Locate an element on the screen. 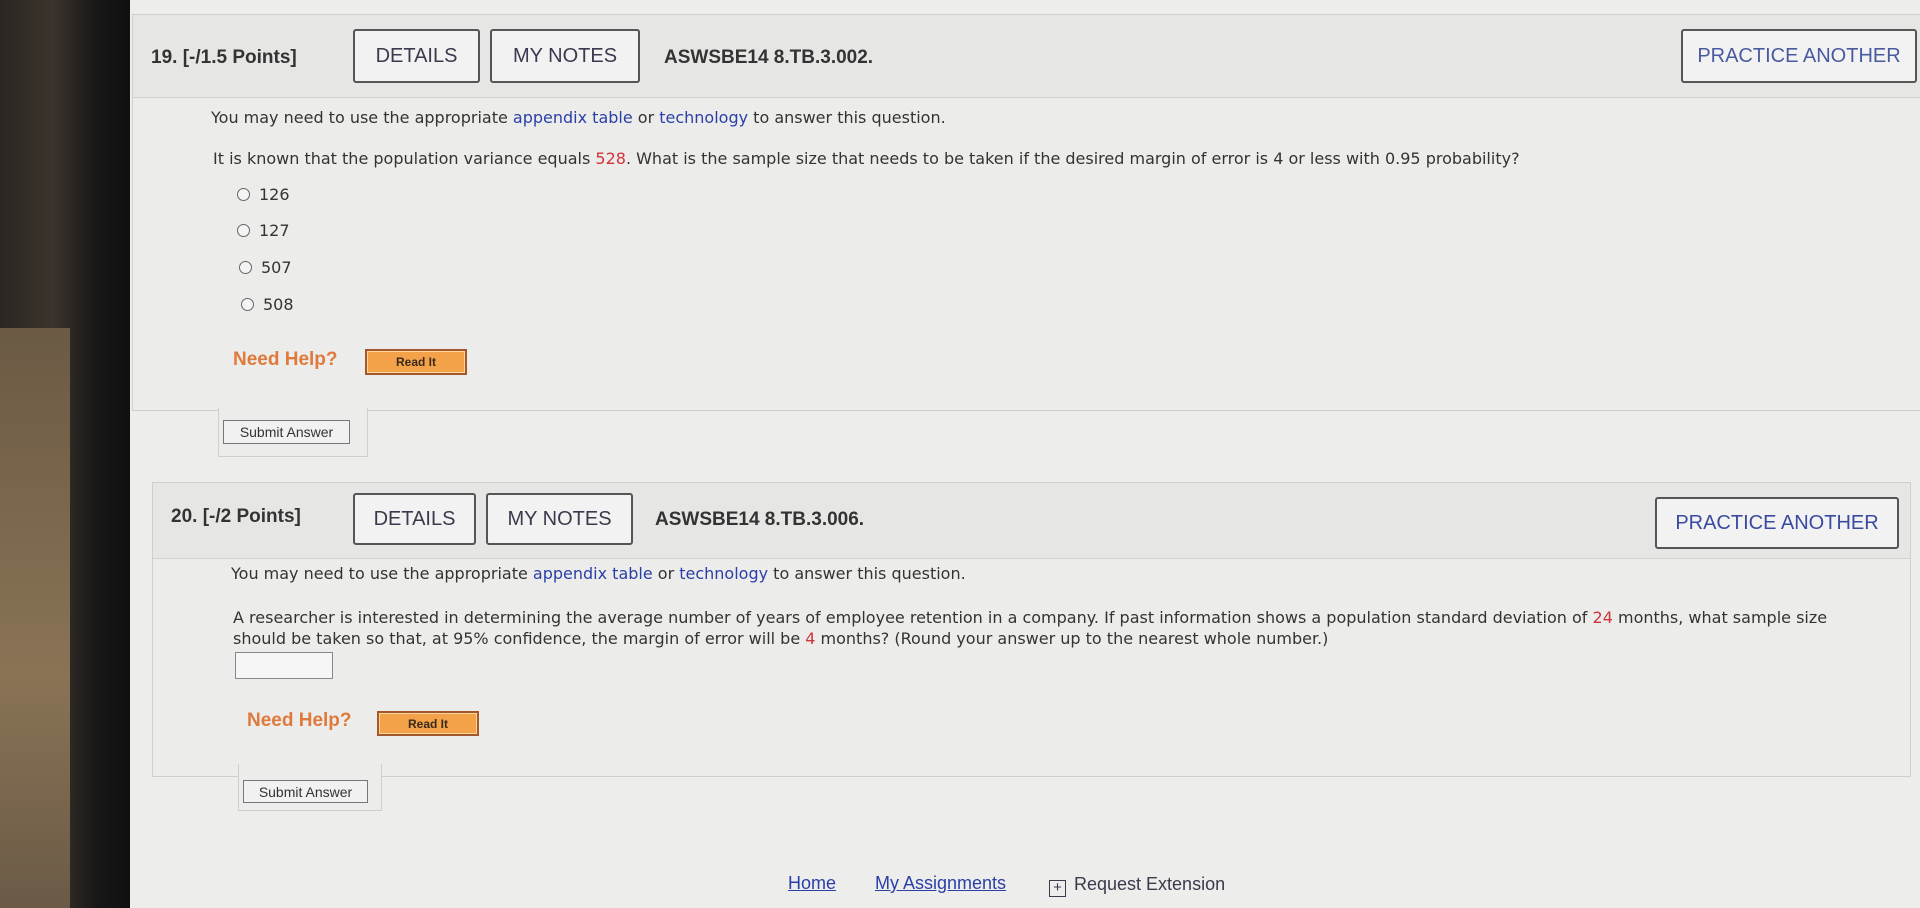 This screenshot has width=1920, height=908. choice-126: 126 is located at coordinates (263, 194).